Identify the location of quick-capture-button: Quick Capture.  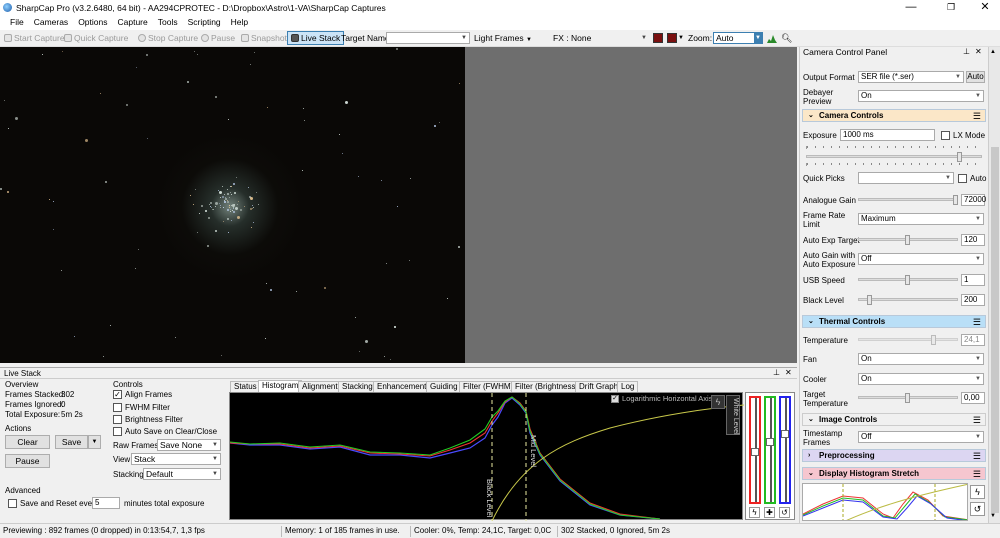
(96, 38).